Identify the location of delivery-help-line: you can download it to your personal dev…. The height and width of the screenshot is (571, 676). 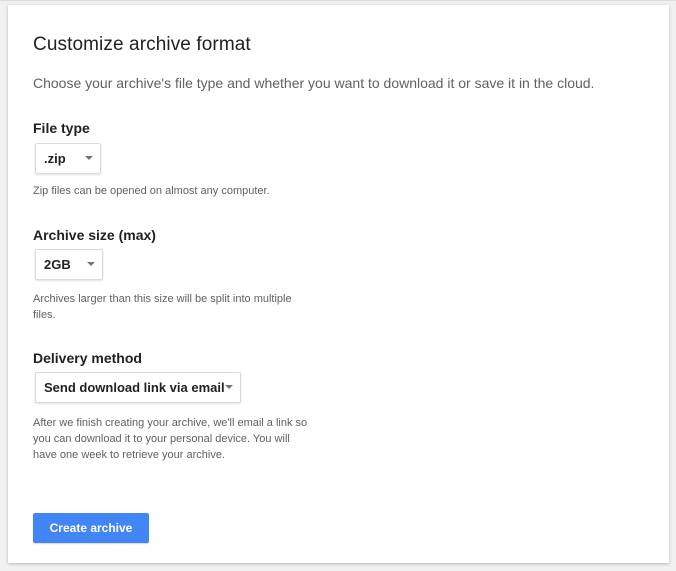
(161, 439).